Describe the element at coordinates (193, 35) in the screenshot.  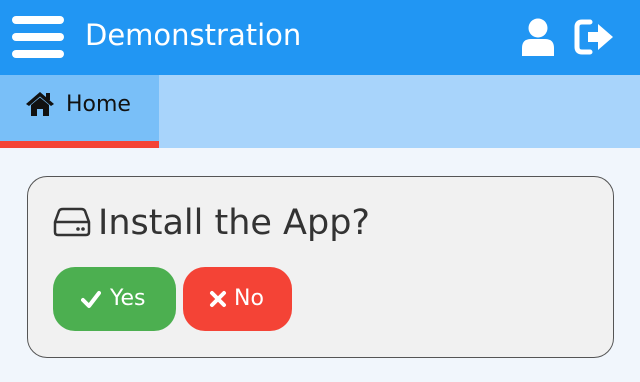
I see `app-title: Demonstration` at that location.